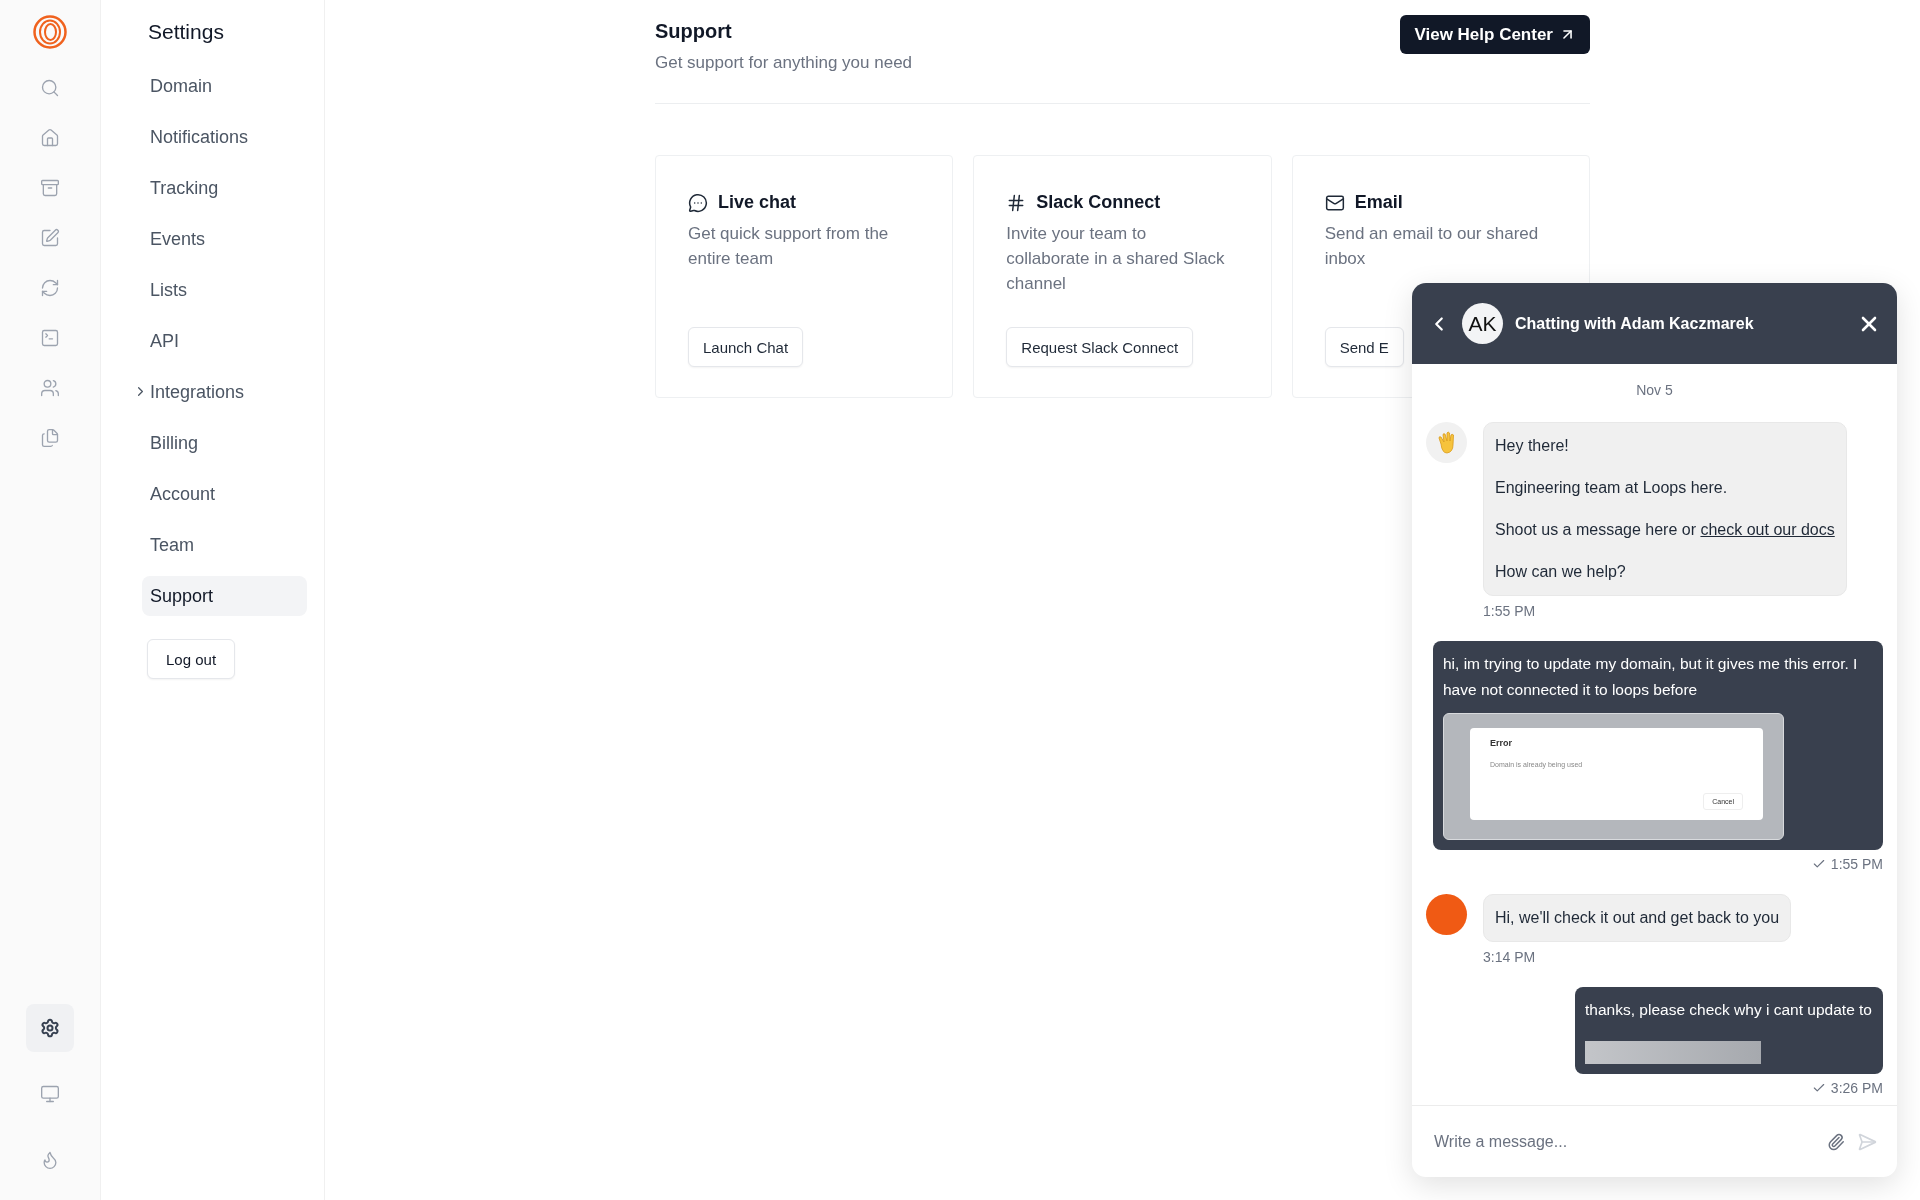 The image size is (1920, 1200). Describe the element at coordinates (224, 86) in the screenshot. I see `nav-item: Domain` at that location.